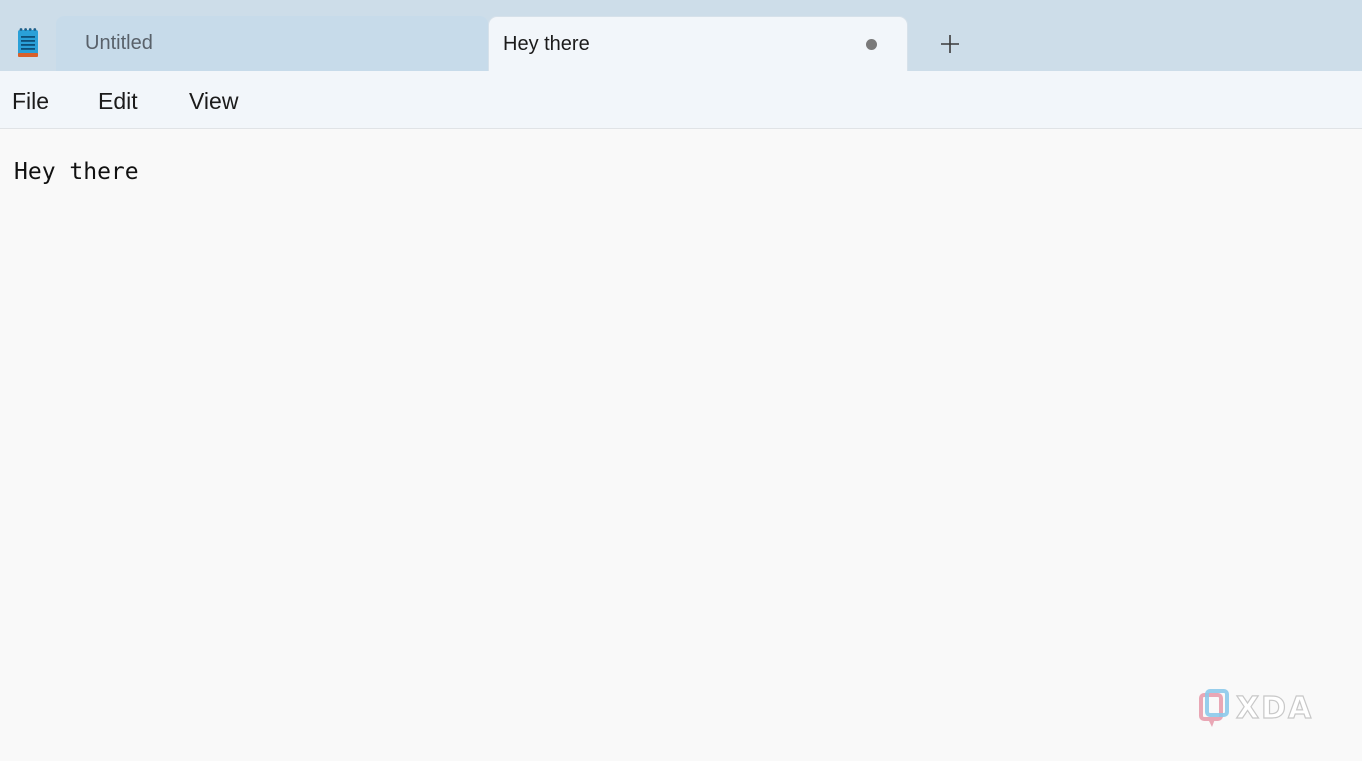 This screenshot has width=1362, height=761. What do you see at coordinates (546, 44) in the screenshot?
I see `tab-label: Hey there` at bounding box center [546, 44].